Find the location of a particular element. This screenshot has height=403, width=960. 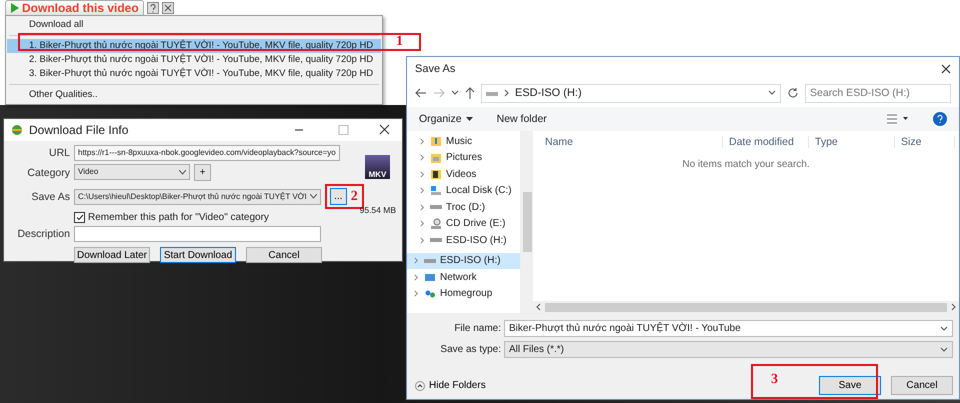

up-arrow-icon is located at coordinates (470, 93).